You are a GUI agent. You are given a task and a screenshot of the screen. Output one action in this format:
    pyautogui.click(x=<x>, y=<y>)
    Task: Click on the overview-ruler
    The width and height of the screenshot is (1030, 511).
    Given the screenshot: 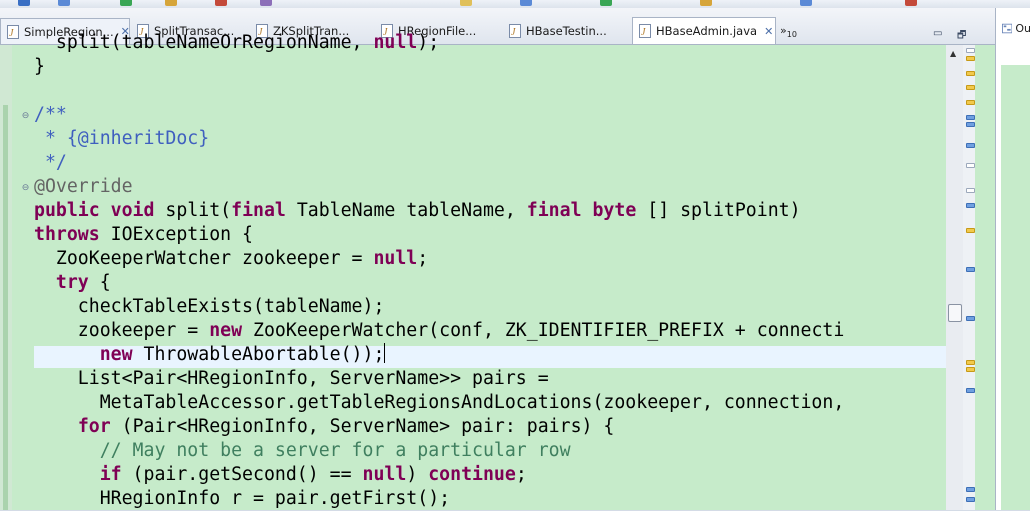 What is the action you would take?
    pyautogui.click(x=969, y=277)
    